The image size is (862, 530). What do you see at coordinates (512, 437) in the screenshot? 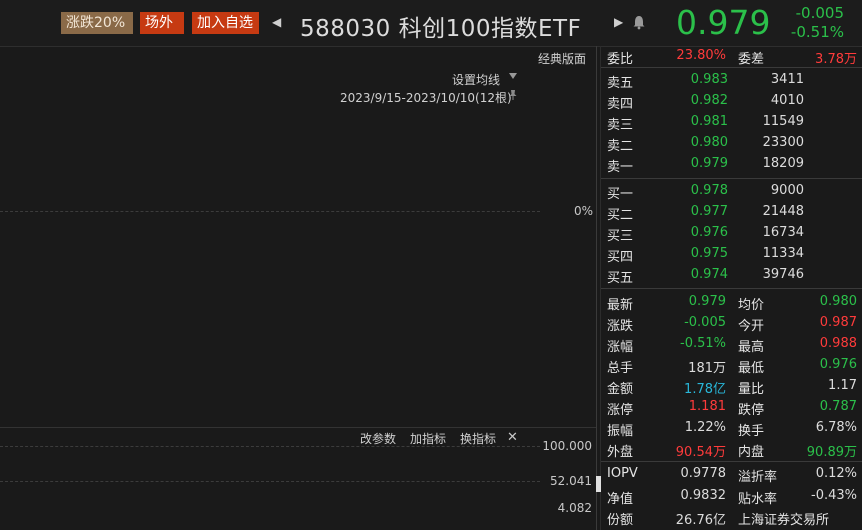
I see `close-icon: ✕` at bounding box center [512, 437].